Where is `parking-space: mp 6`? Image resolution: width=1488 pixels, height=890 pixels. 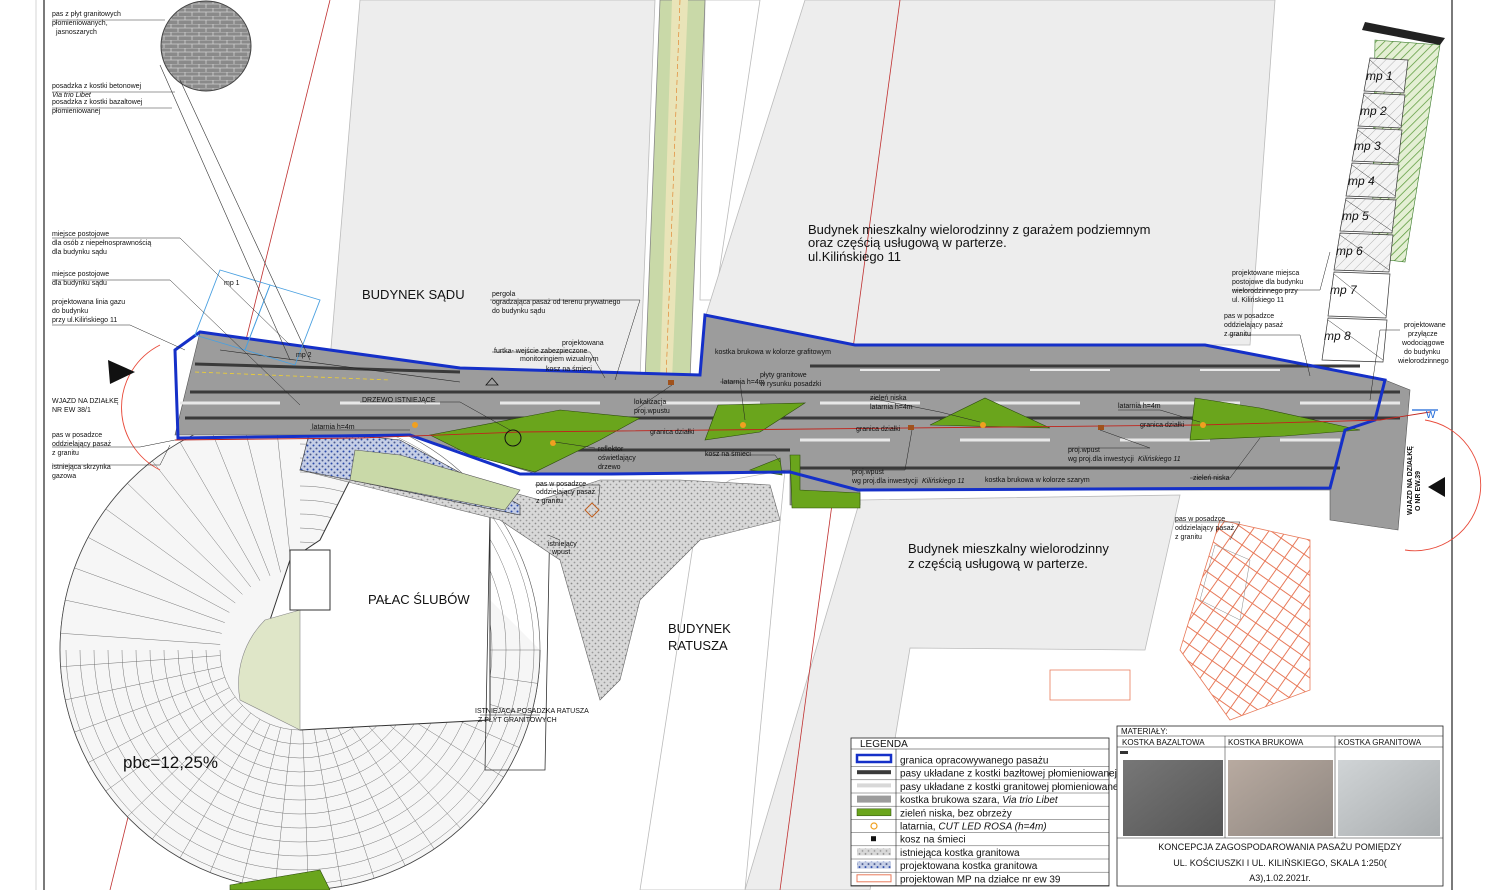 parking-space: mp 6 is located at coordinates (1363, 252).